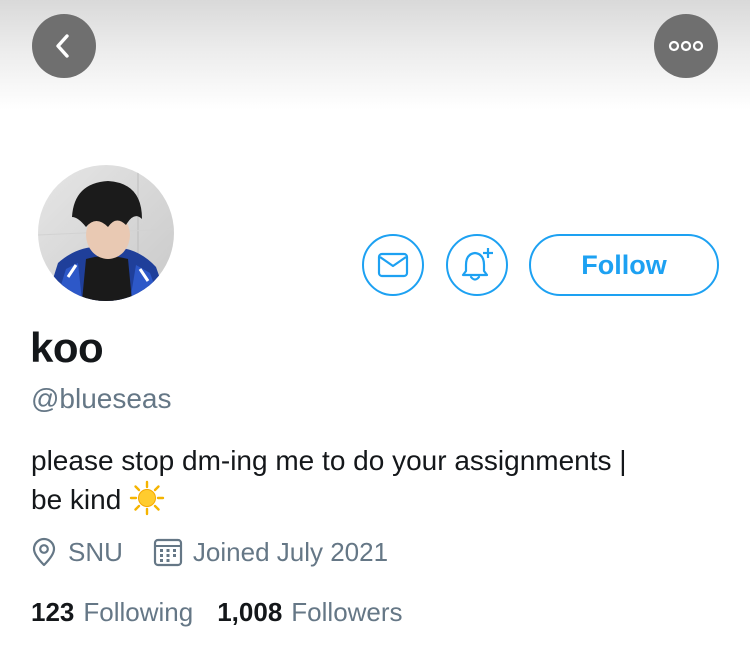 The height and width of the screenshot is (656, 750). I want to click on bell-plus-icon, so click(477, 264).